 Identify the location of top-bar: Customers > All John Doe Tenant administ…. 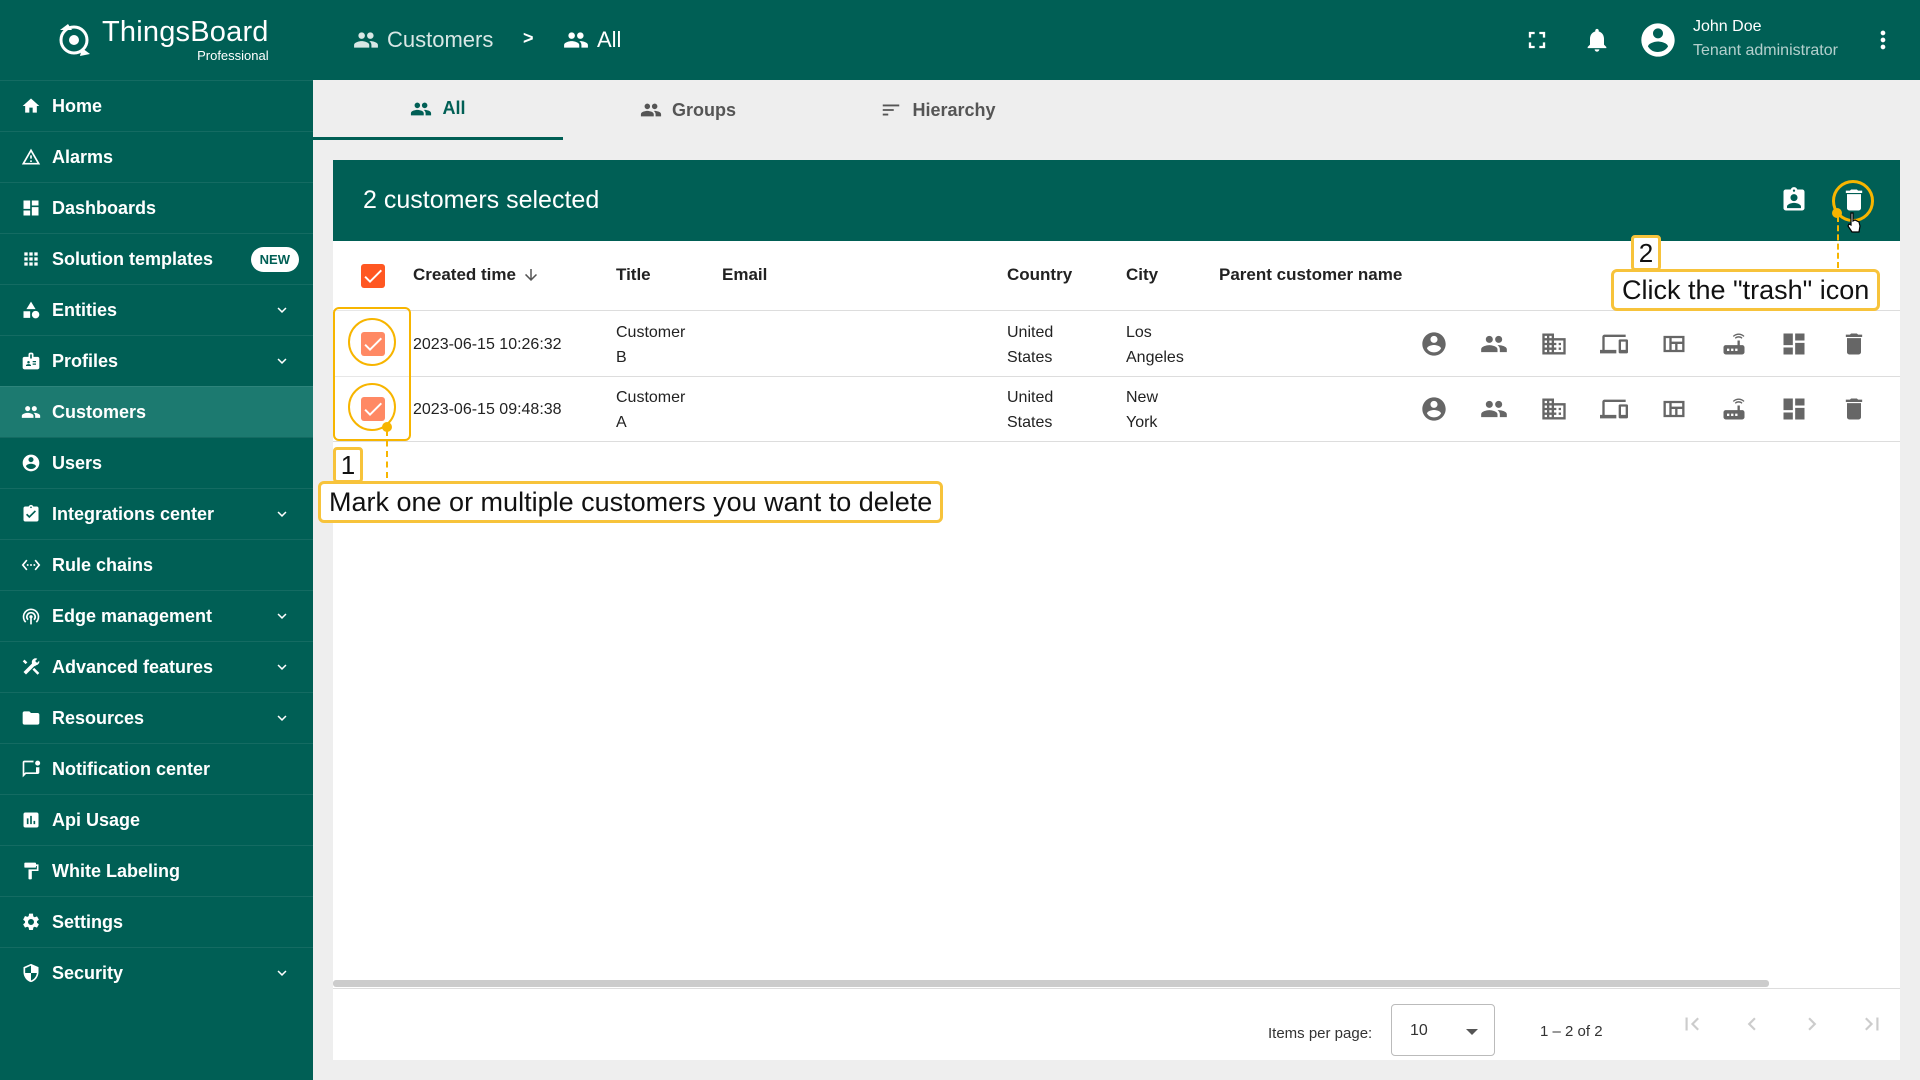
(1116, 40).